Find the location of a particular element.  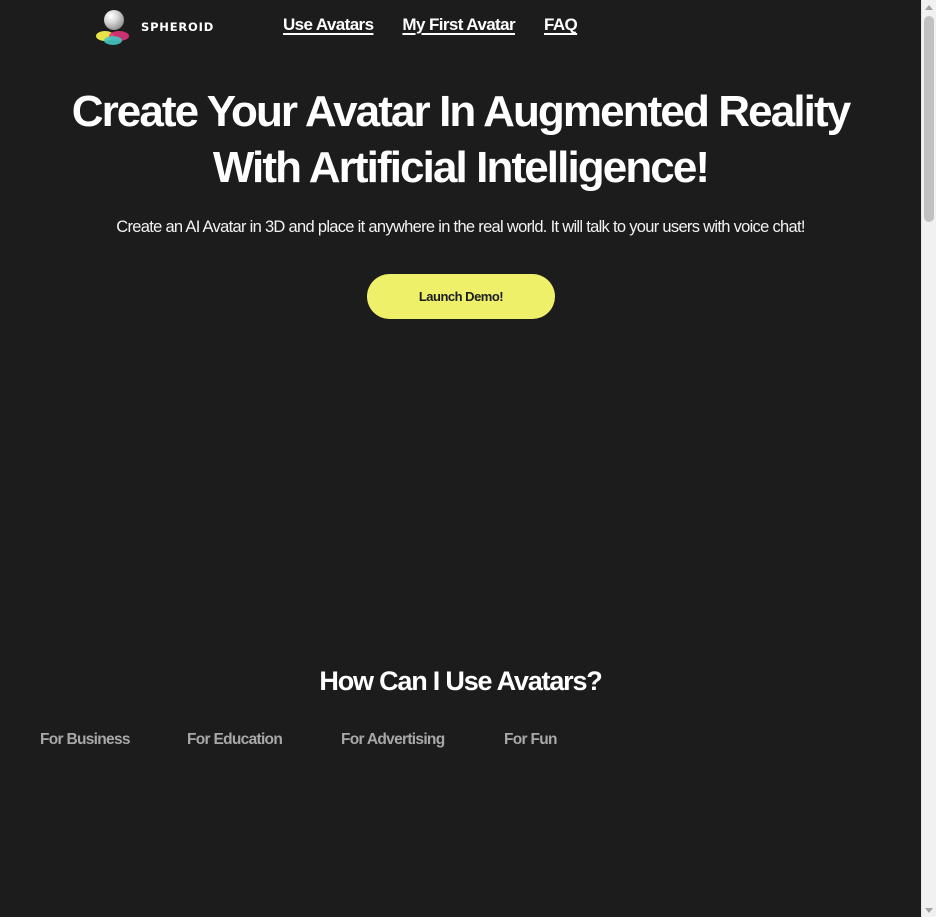

logo-sphere is located at coordinates (114, 20).